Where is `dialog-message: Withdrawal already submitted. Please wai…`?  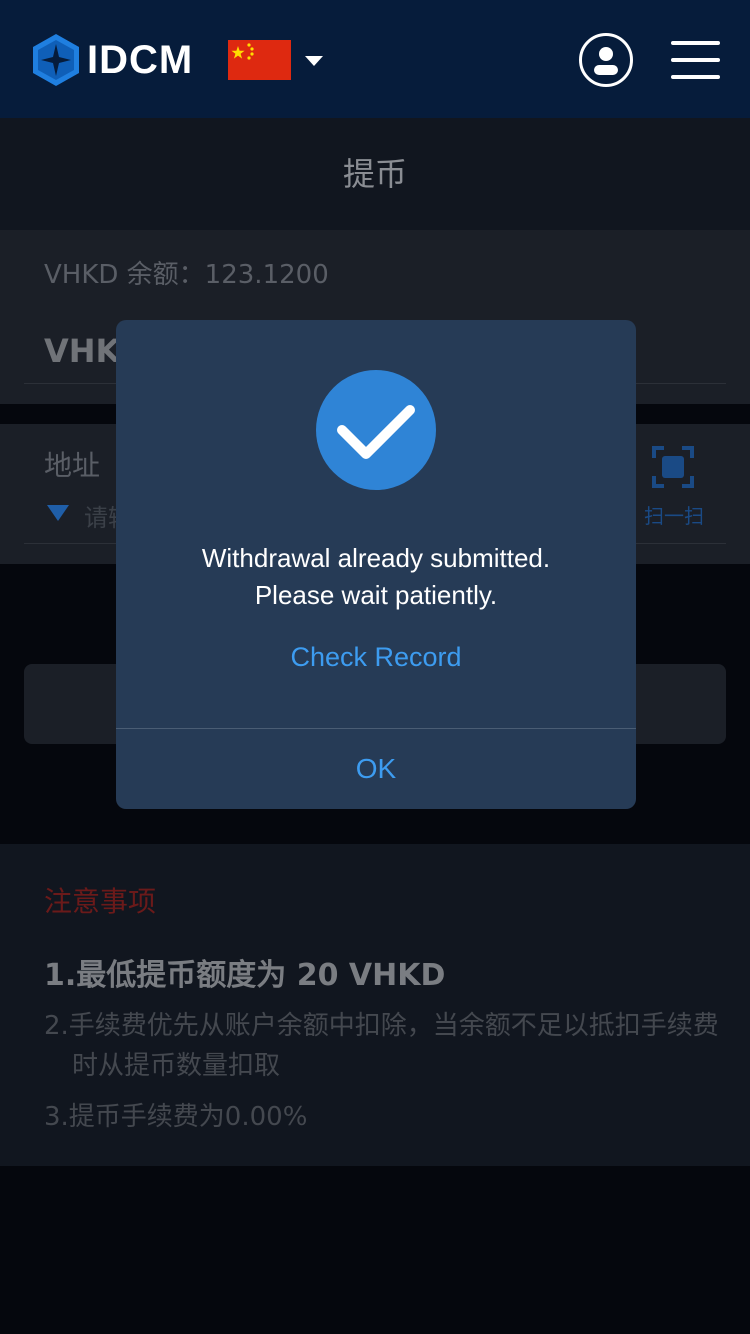
dialog-message: Withdrawal already submitted. Please wai… is located at coordinates (376, 577).